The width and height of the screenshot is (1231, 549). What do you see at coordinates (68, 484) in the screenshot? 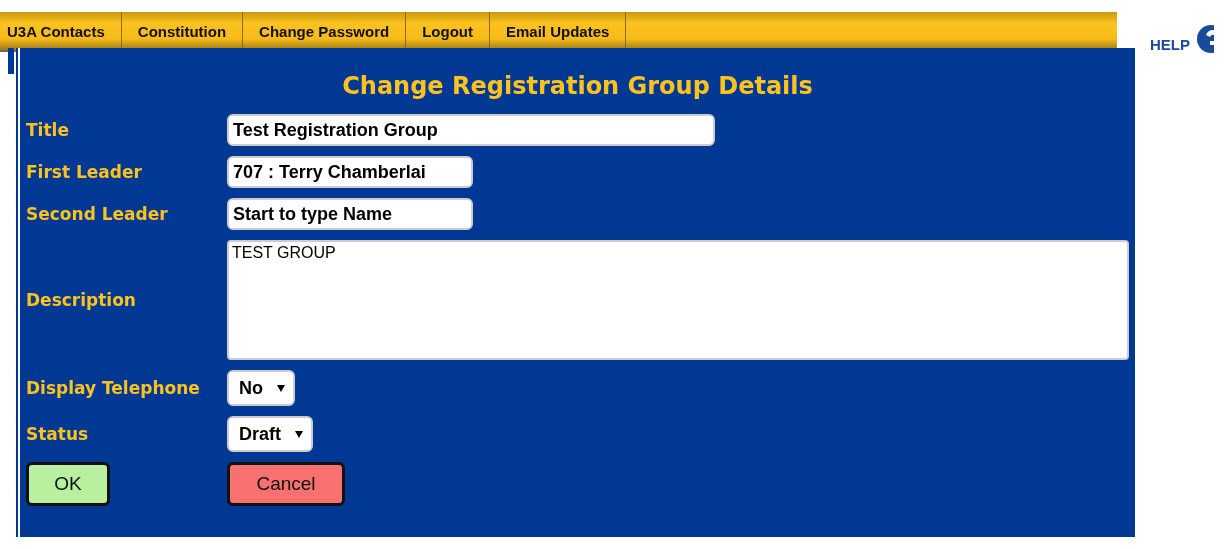
I see `ok-button: OK` at bounding box center [68, 484].